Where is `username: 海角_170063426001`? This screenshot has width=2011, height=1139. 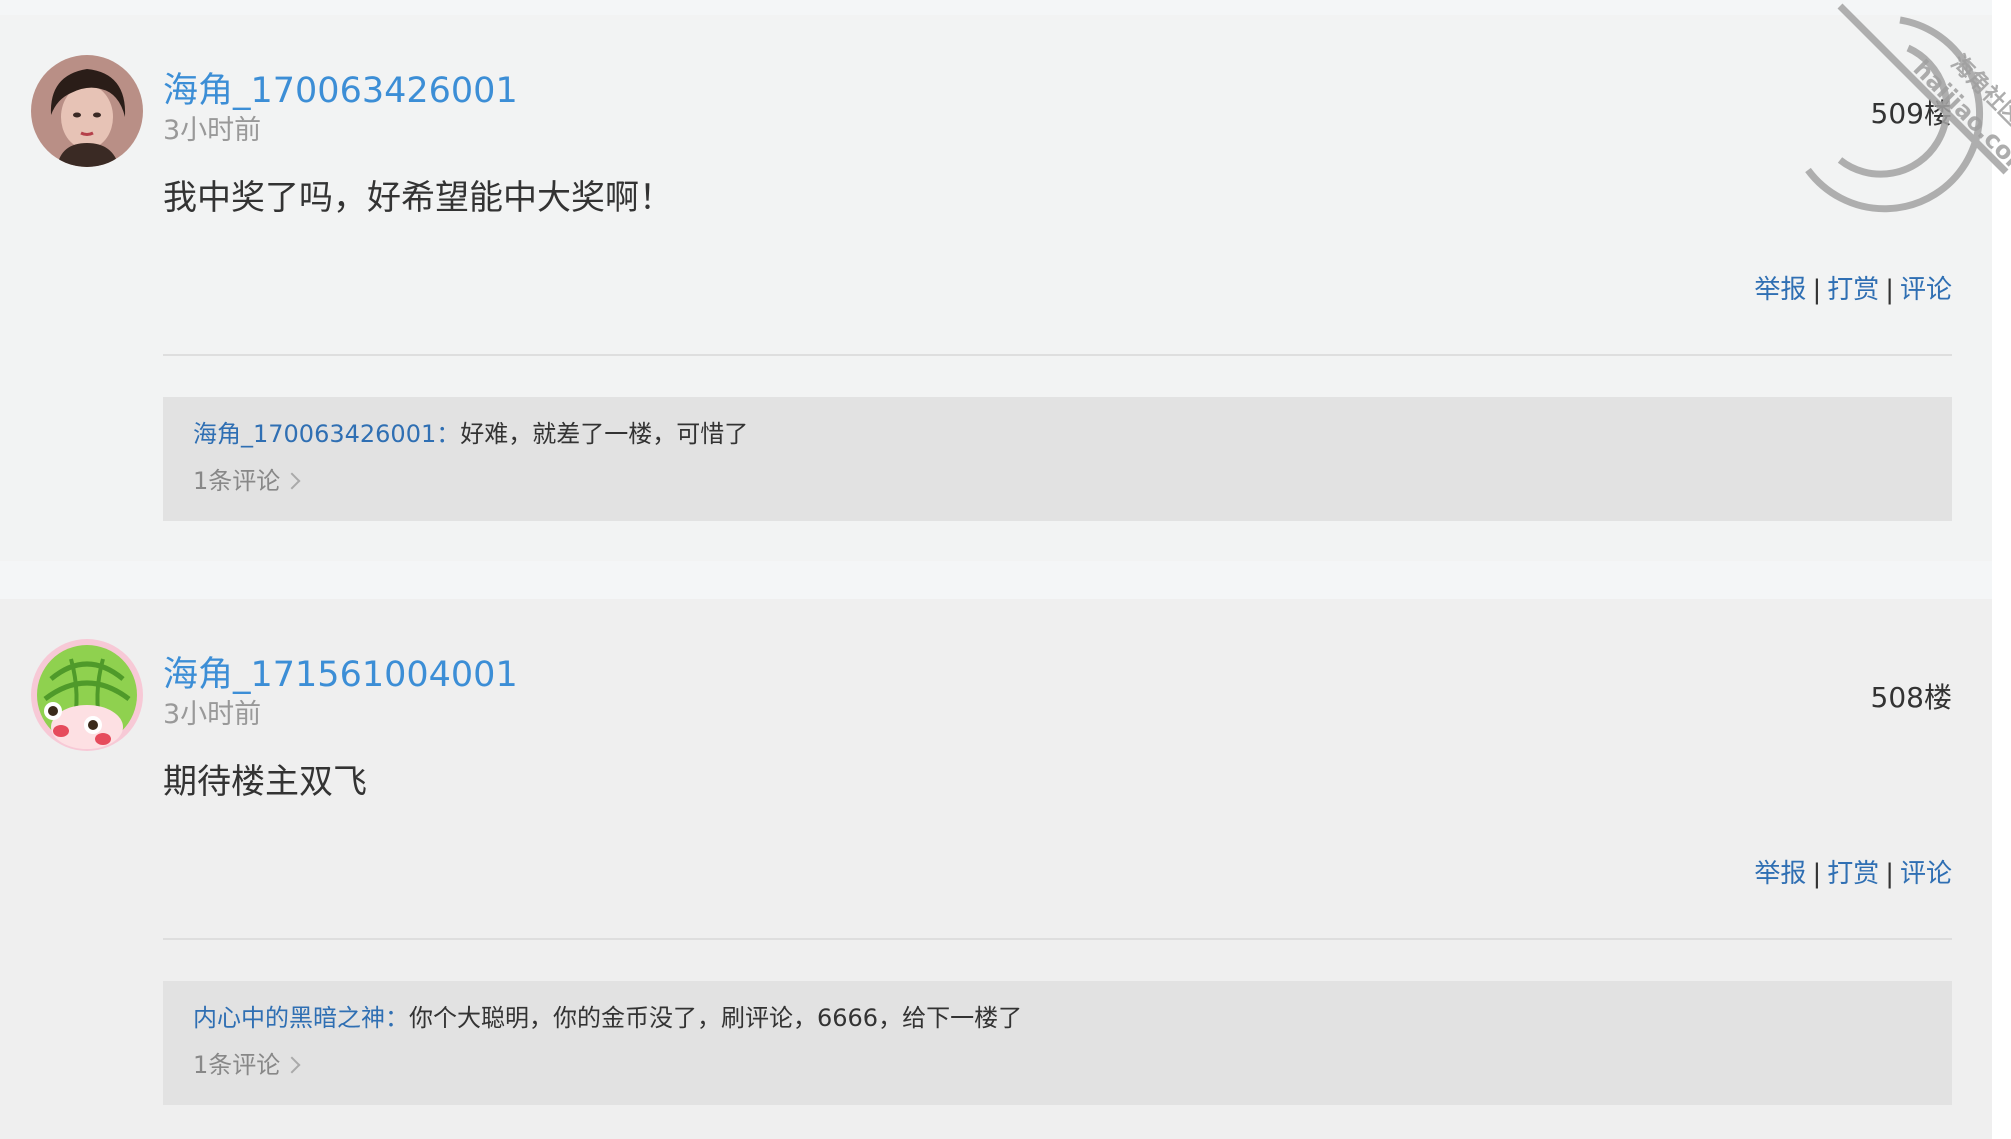
username: 海角_170063426001 is located at coordinates (340, 91).